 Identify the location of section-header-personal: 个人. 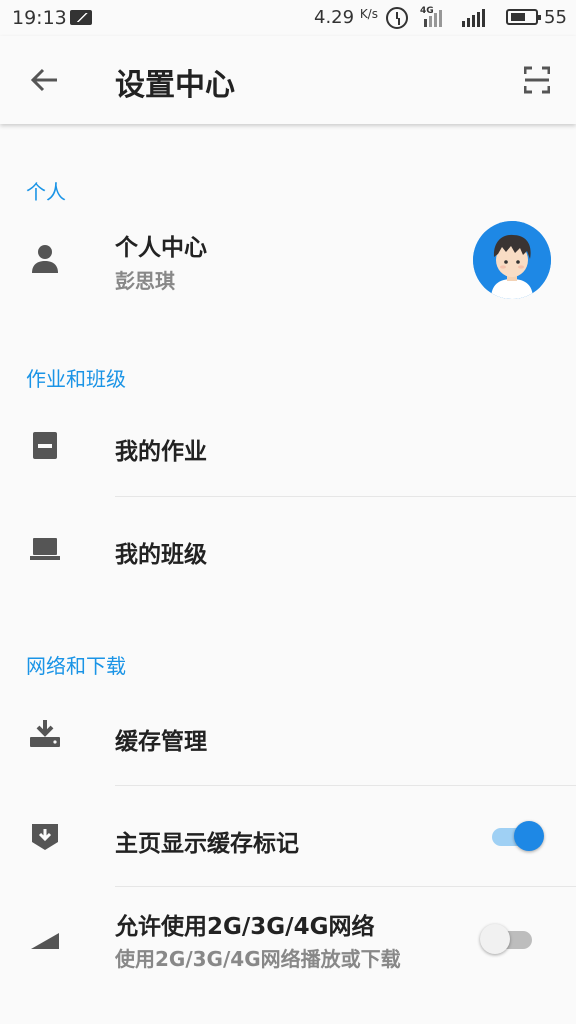
(46, 192).